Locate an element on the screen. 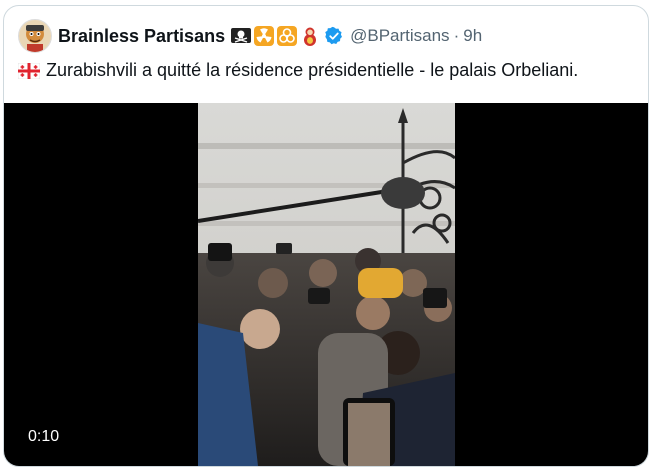  tweet-header: Brainless Partisans @BPartisans · 9h is located at coordinates (250, 36).